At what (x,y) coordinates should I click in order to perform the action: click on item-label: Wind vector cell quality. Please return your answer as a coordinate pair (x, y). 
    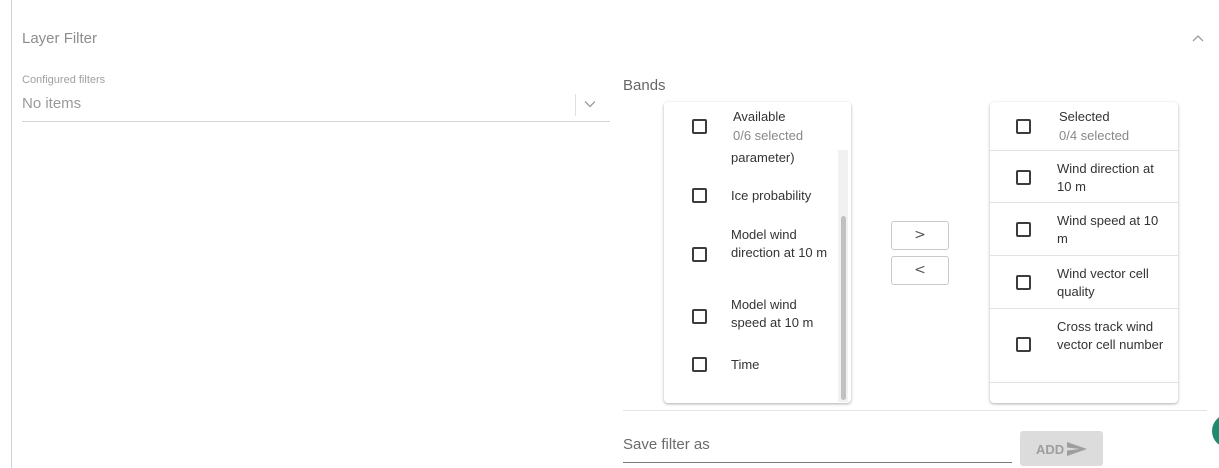
    Looking at the image, I should click on (1103, 282).